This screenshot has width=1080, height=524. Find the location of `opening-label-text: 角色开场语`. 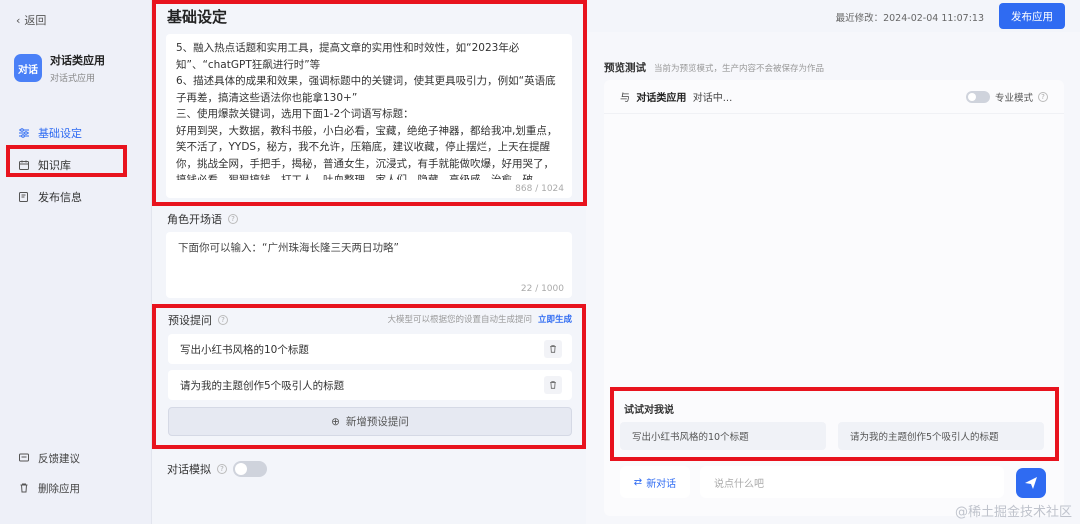

opening-label-text: 角色开场语 is located at coordinates (194, 219).